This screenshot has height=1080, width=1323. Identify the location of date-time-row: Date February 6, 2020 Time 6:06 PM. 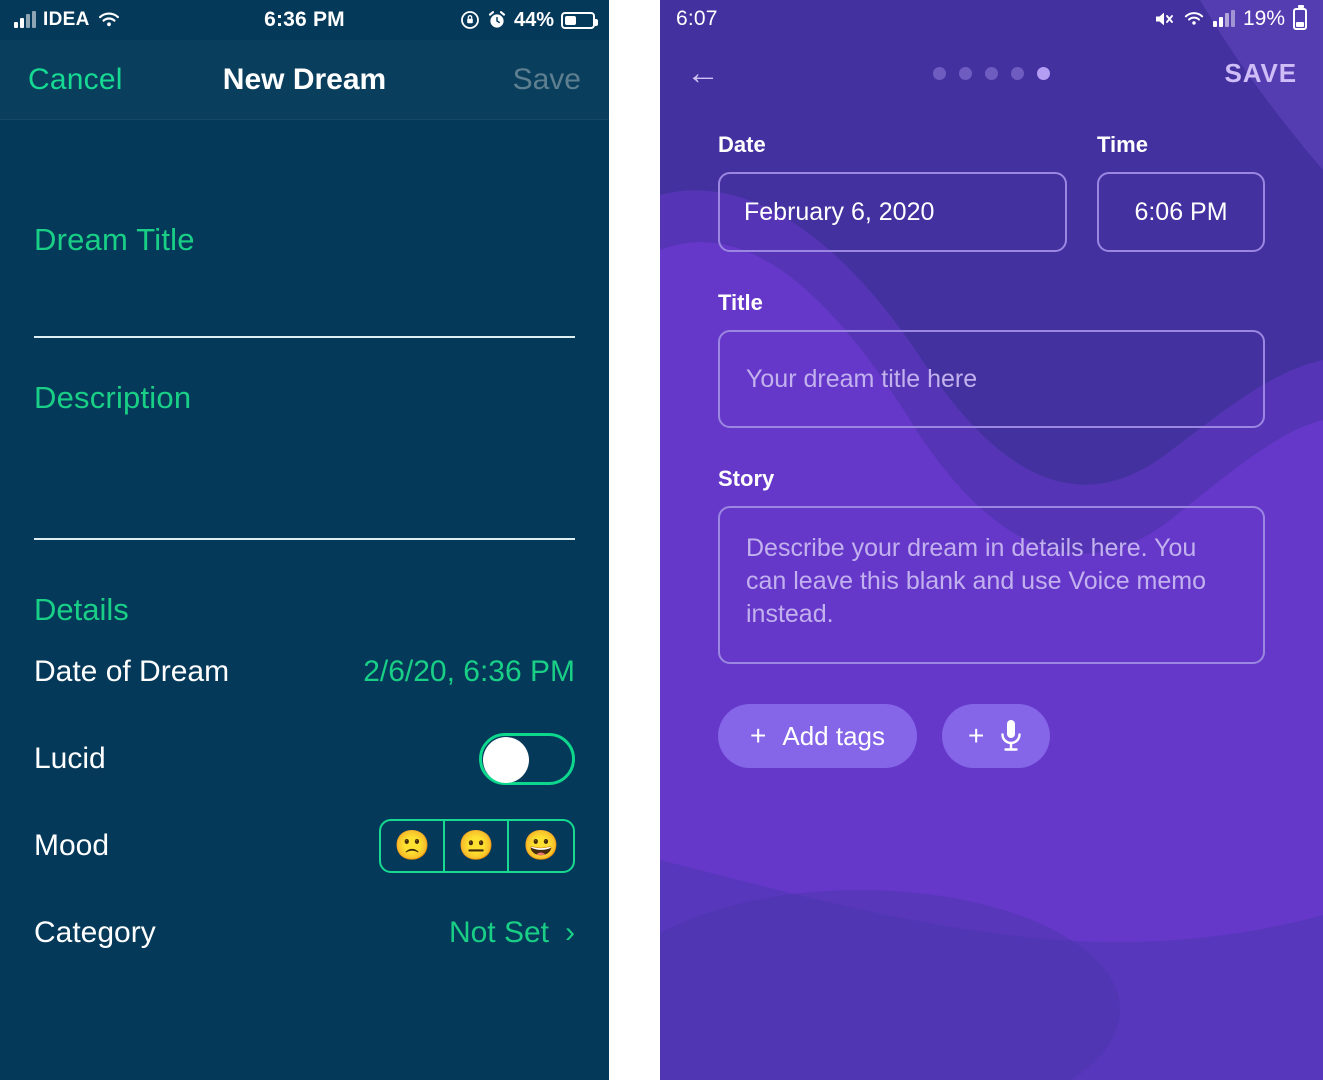
(991, 192).